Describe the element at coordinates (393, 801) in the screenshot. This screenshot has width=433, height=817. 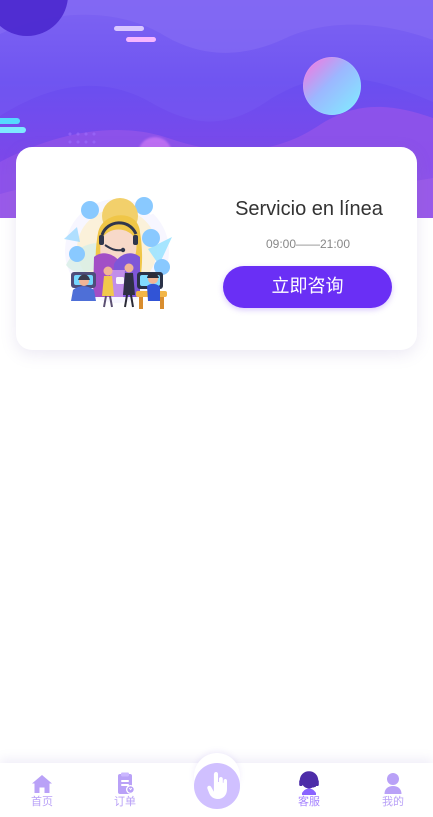
I see `nav-label-profile: 我的` at that location.